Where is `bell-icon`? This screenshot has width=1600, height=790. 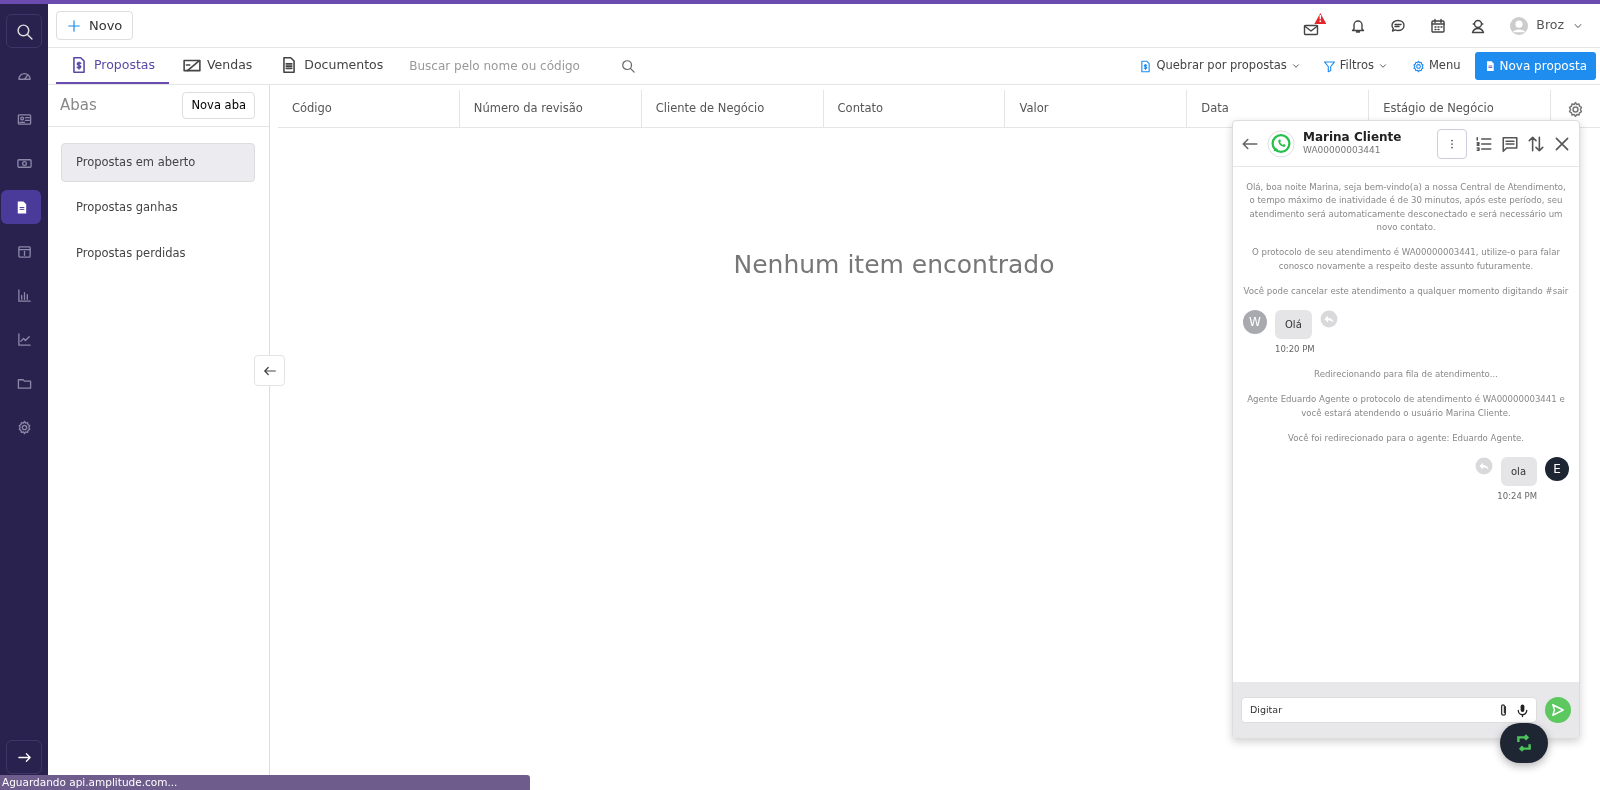 bell-icon is located at coordinates (1358, 25).